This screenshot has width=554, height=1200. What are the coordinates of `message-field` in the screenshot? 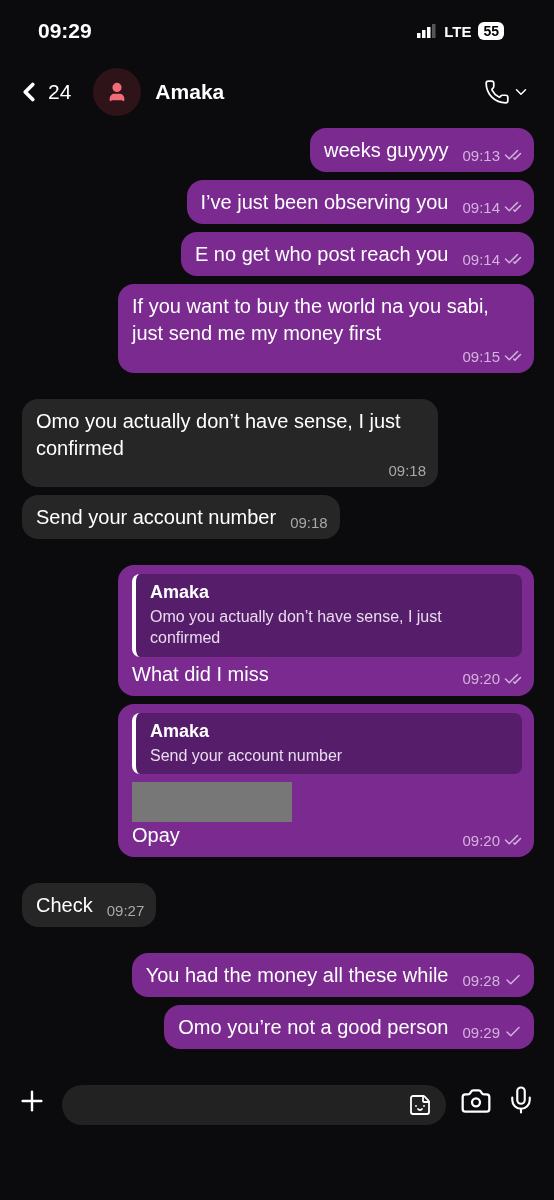 It's located at (254, 1105).